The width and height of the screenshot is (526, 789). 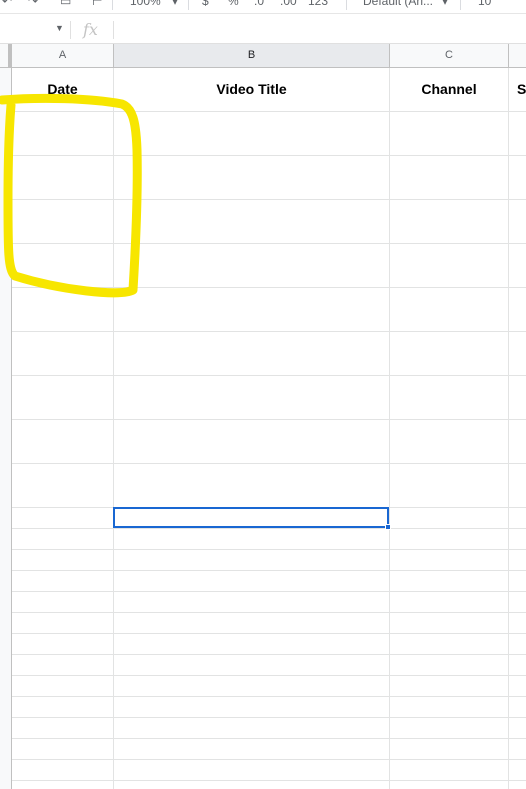 I want to click on zoom-select: 100%, so click(x=145, y=4).